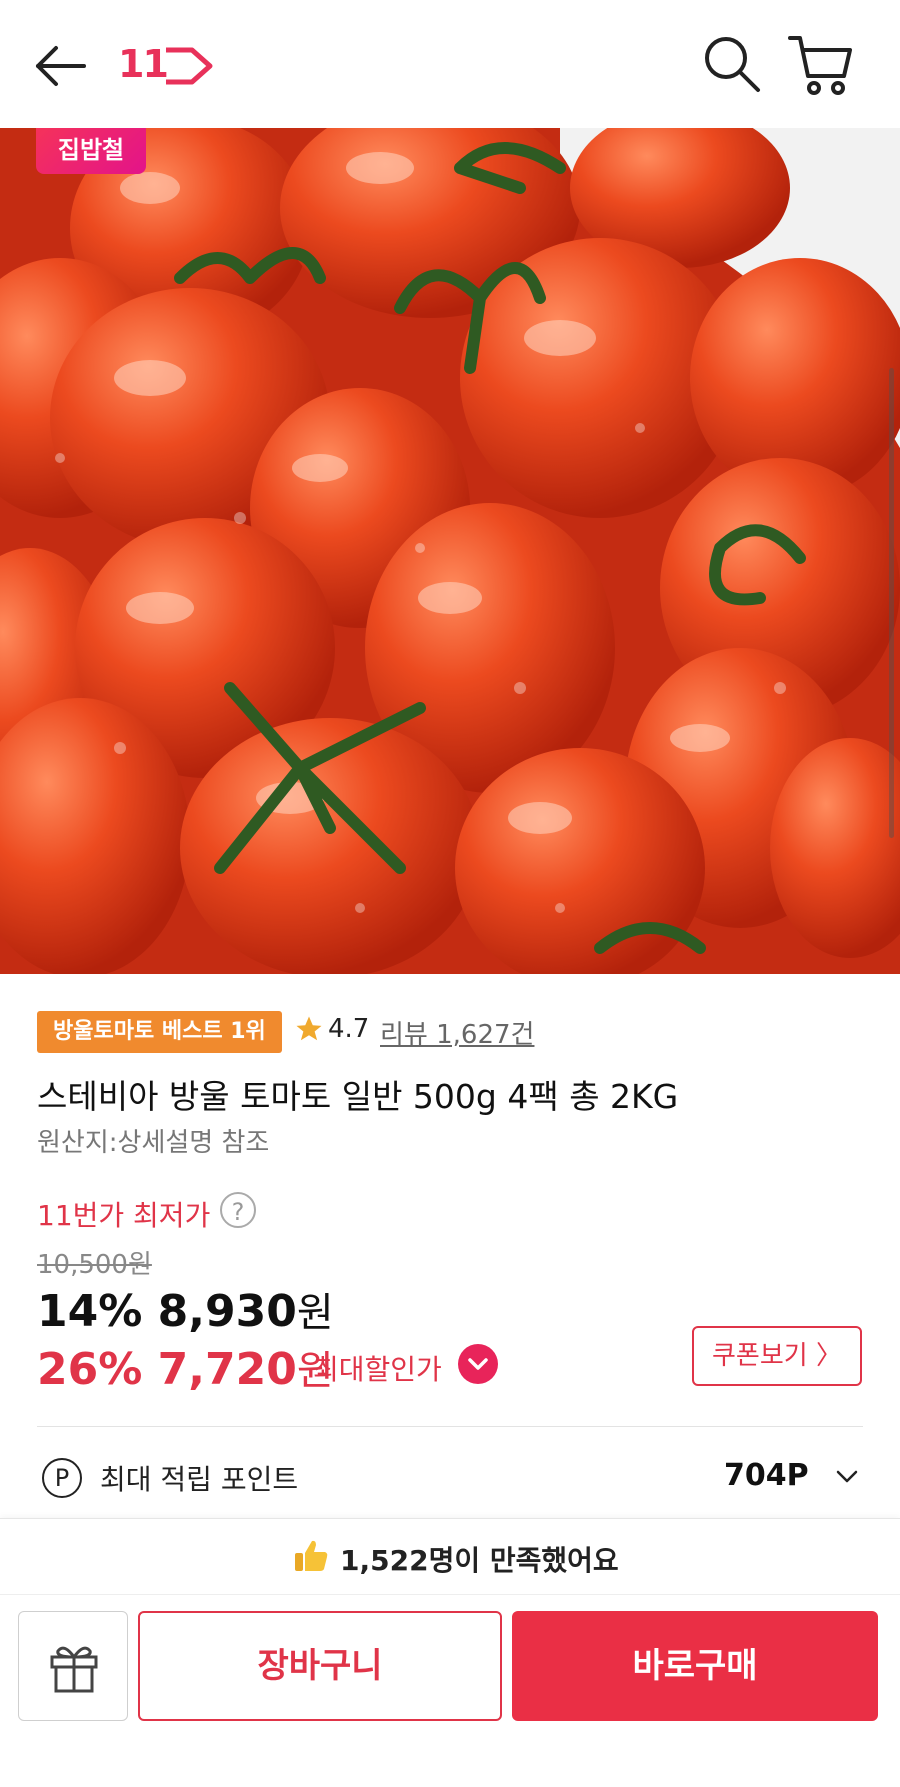 Image resolution: width=900 pixels, height=1787 pixels. What do you see at coordinates (358, 1096) in the screenshot?
I see `product-title: 스테비아 방울 토마토 일반 500g 4팩 총 2KG` at bounding box center [358, 1096].